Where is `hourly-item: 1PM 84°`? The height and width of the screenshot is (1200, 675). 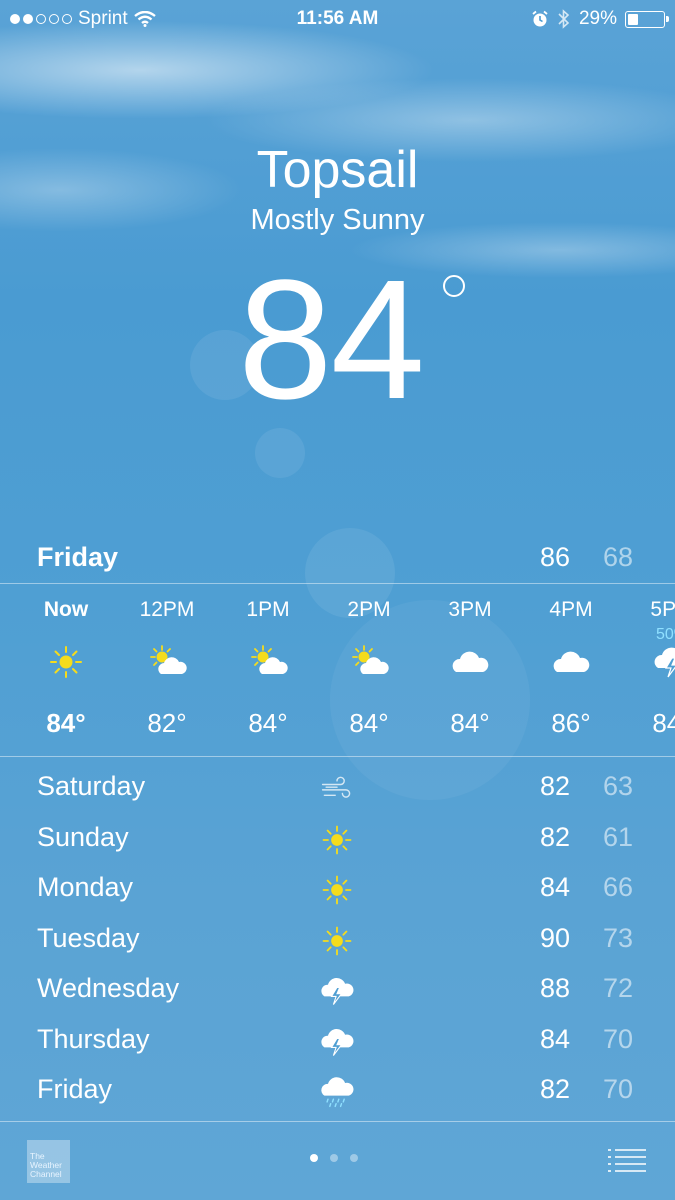
hourly-item: 1PM 84° is located at coordinates (268, 670).